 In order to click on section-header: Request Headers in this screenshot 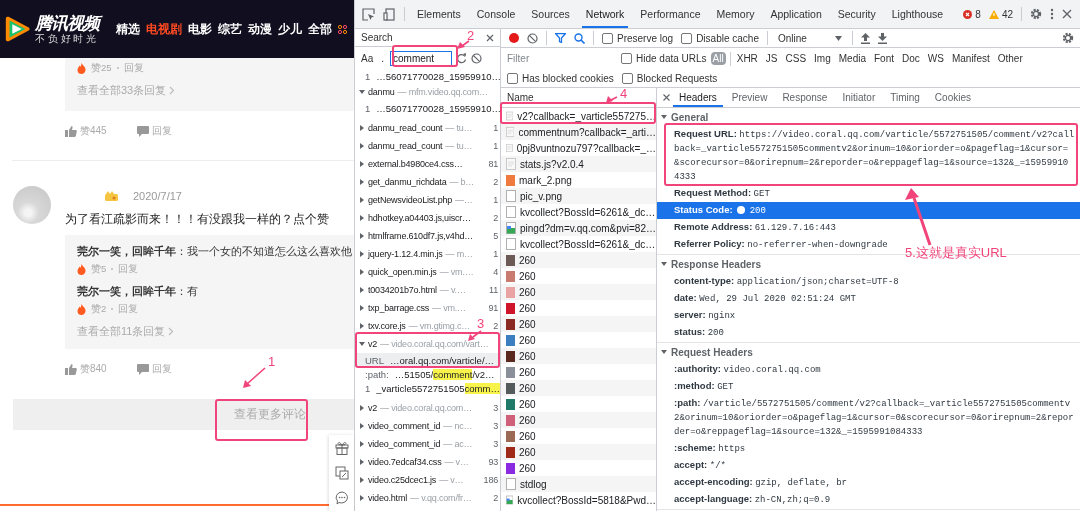, I will do `click(705, 352)`.